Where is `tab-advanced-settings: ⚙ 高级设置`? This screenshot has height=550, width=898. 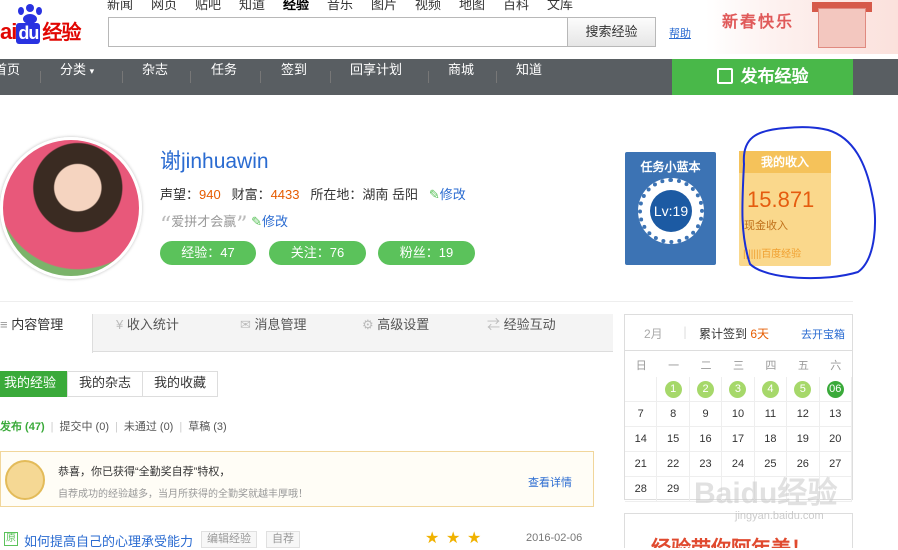 tab-advanced-settings: ⚙ 高级设置 is located at coordinates (395, 333).